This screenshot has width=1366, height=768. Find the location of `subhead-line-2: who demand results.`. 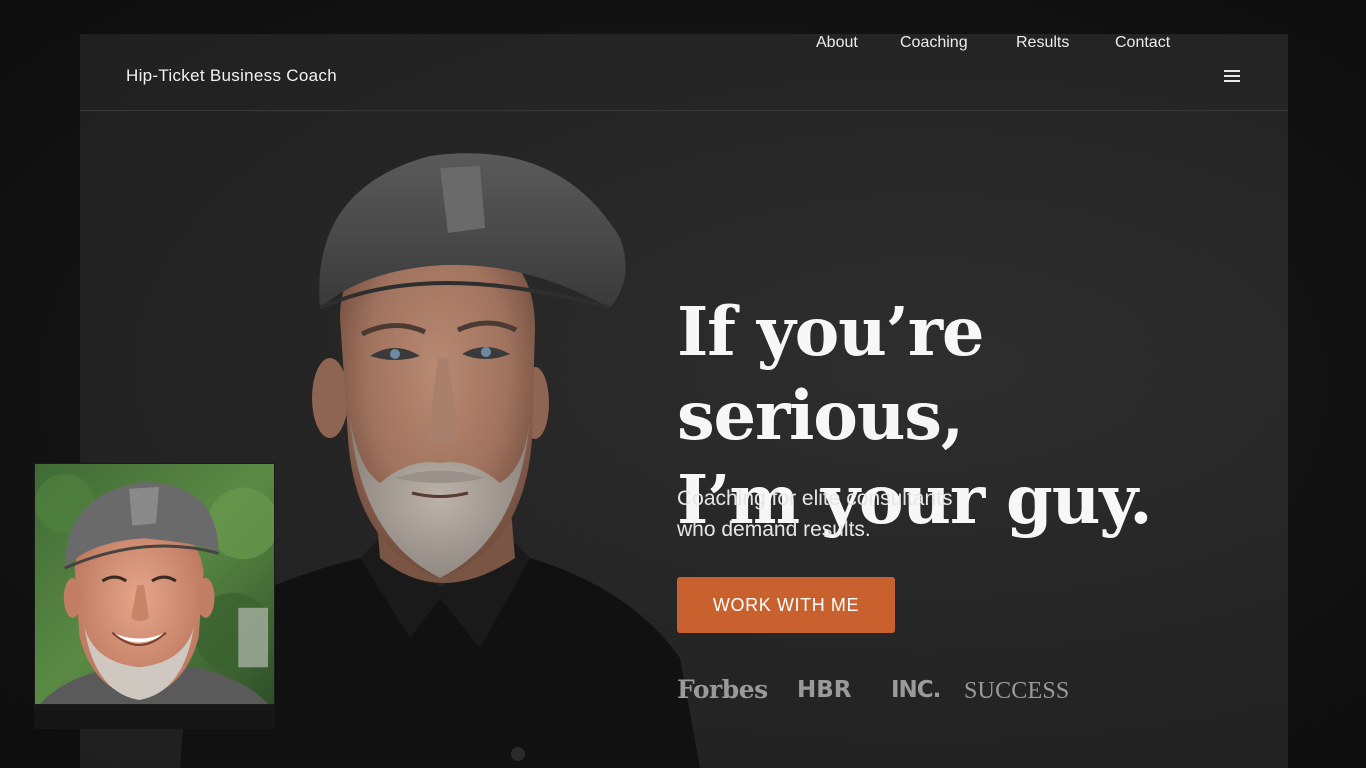

subhead-line-2: who demand results. is located at coordinates (774, 529).